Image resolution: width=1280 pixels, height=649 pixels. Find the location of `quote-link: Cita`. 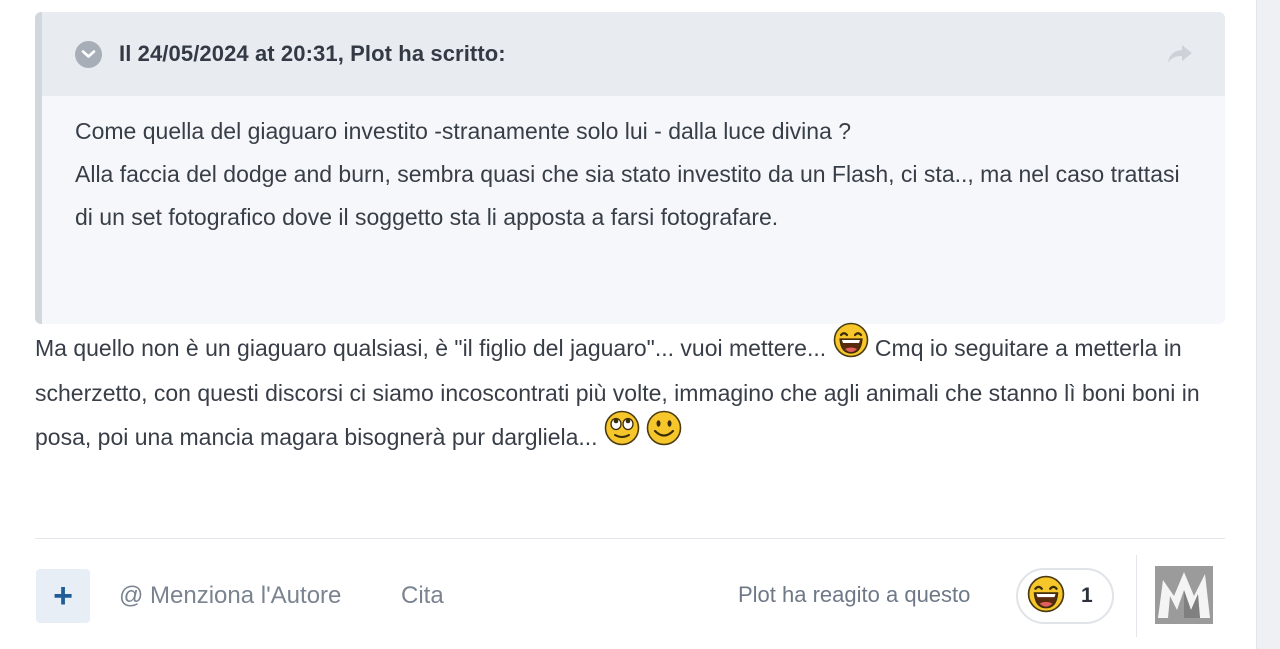

quote-link: Cita is located at coordinates (422, 596).